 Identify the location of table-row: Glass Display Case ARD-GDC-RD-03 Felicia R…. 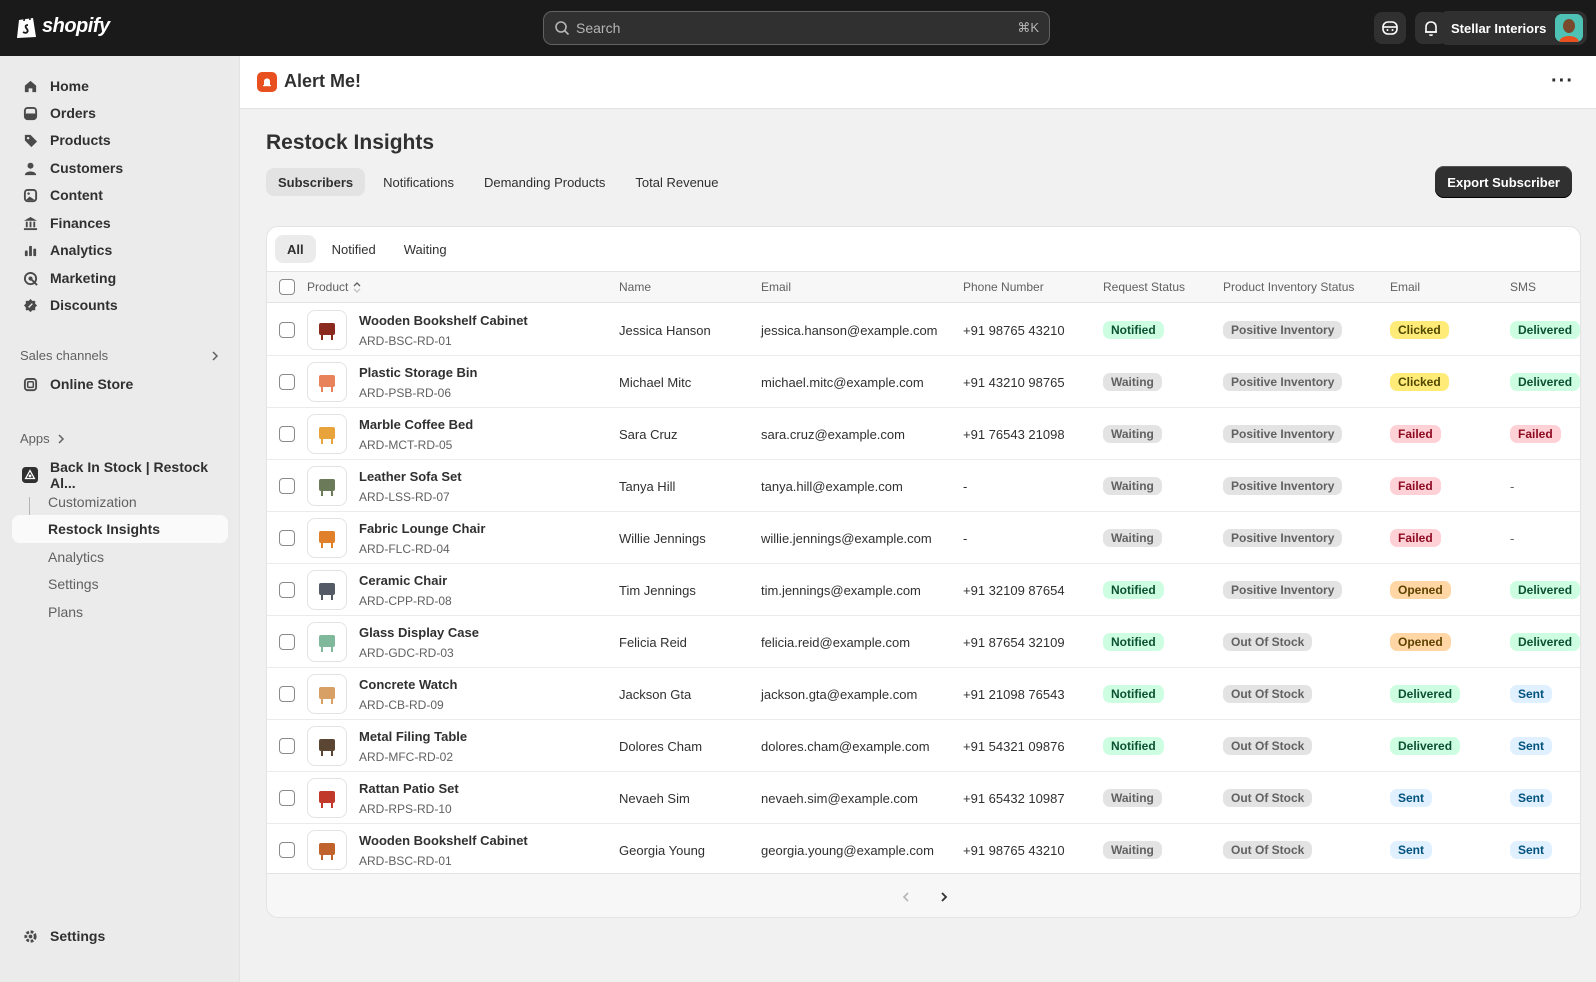
(923, 642).